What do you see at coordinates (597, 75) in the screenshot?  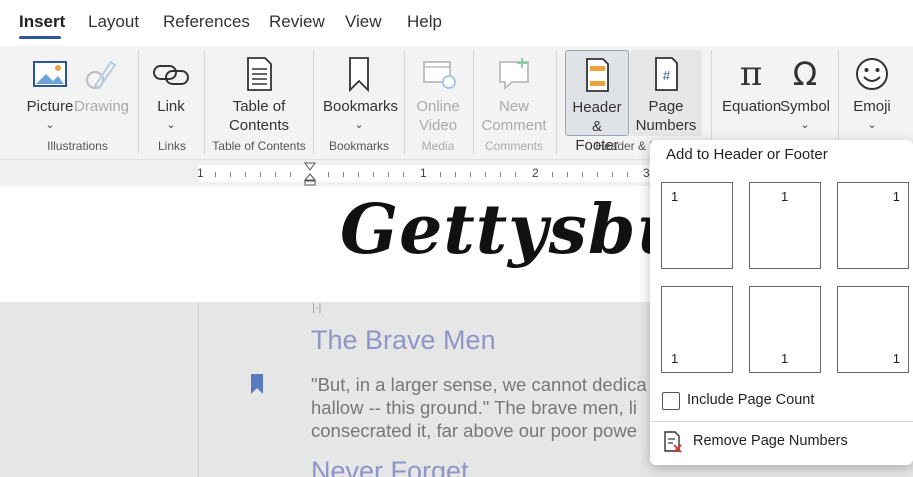 I see `header-footer-icon` at bounding box center [597, 75].